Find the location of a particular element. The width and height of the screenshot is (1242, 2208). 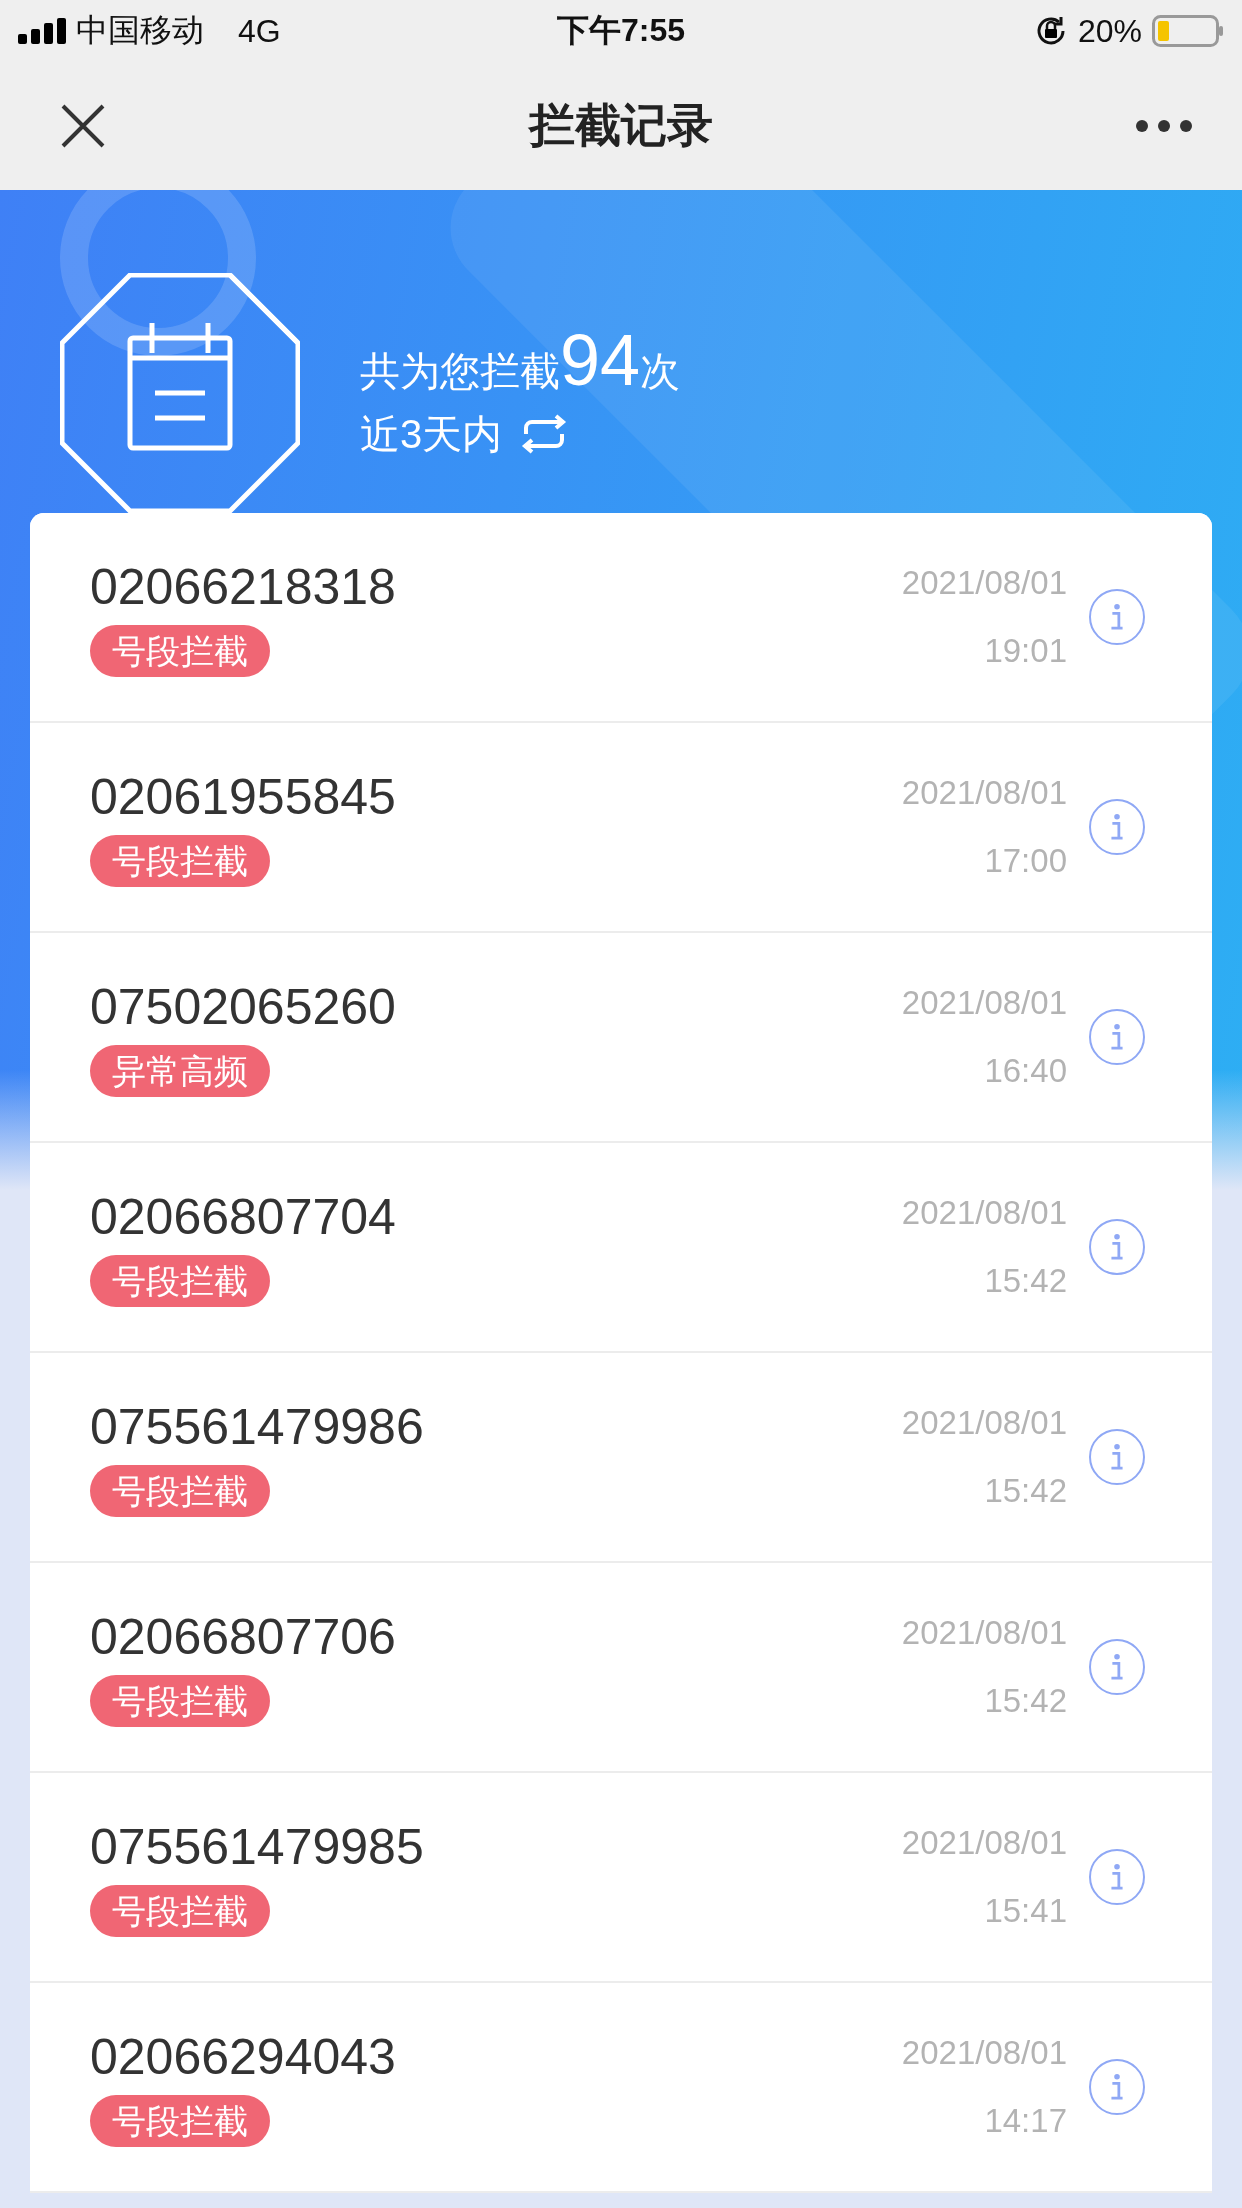

phone-number: 075561479986 is located at coordinates (257, 1427).